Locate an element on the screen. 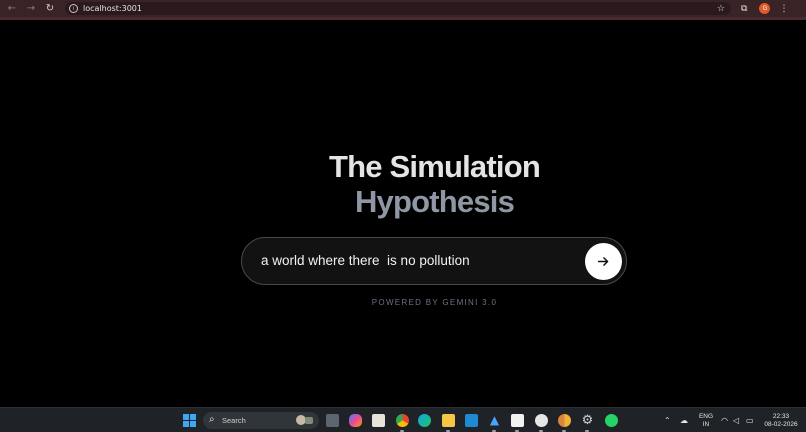 Image resolution: width=806 pixels, height=432 pixels. clock-date: 08-02-2026 is located at coordinates (781, 424).